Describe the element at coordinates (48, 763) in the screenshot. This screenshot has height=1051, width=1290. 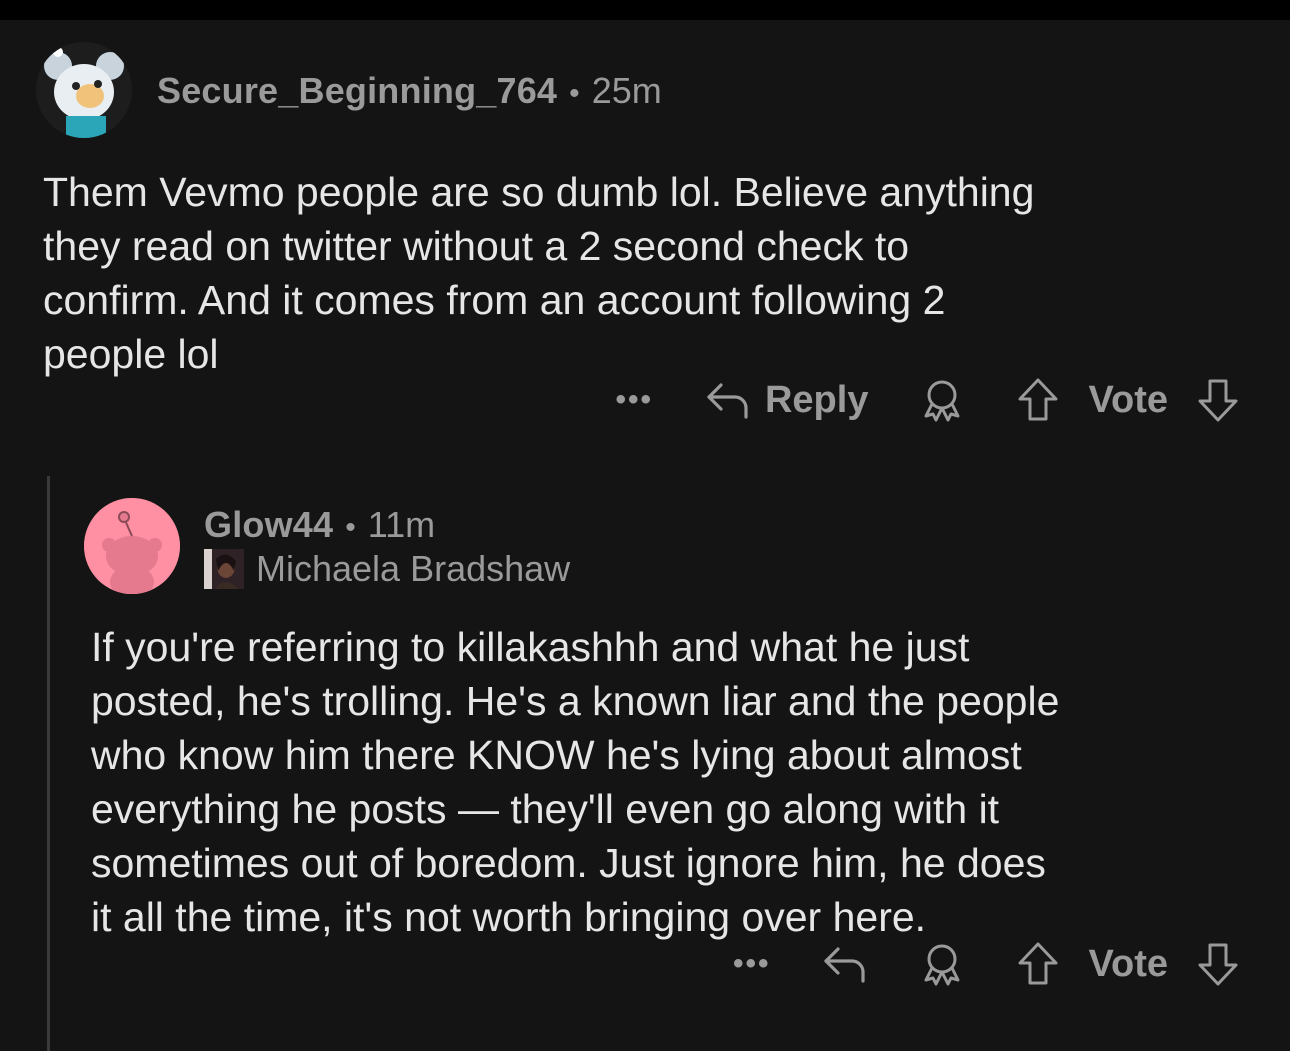
I see `thread-line` at that location.